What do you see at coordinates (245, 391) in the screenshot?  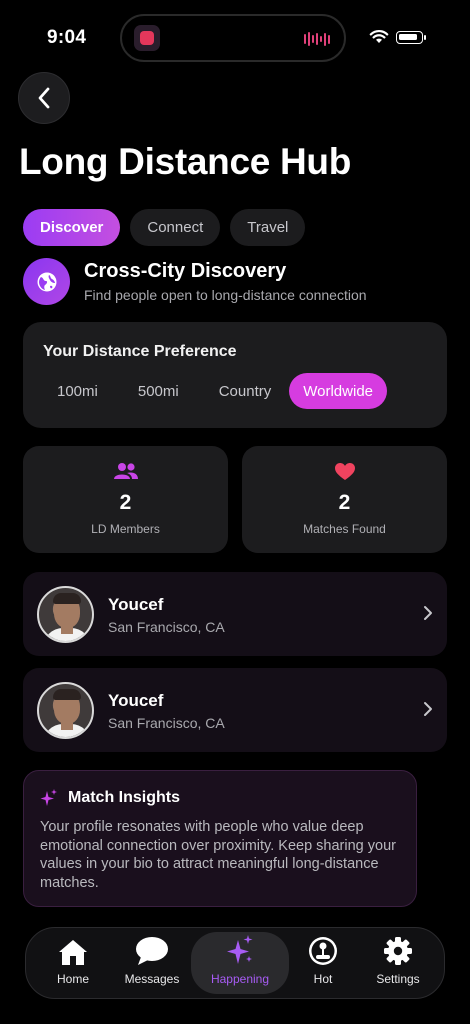 I see `distance-option-country: Country` at bounding box center [245, 391].